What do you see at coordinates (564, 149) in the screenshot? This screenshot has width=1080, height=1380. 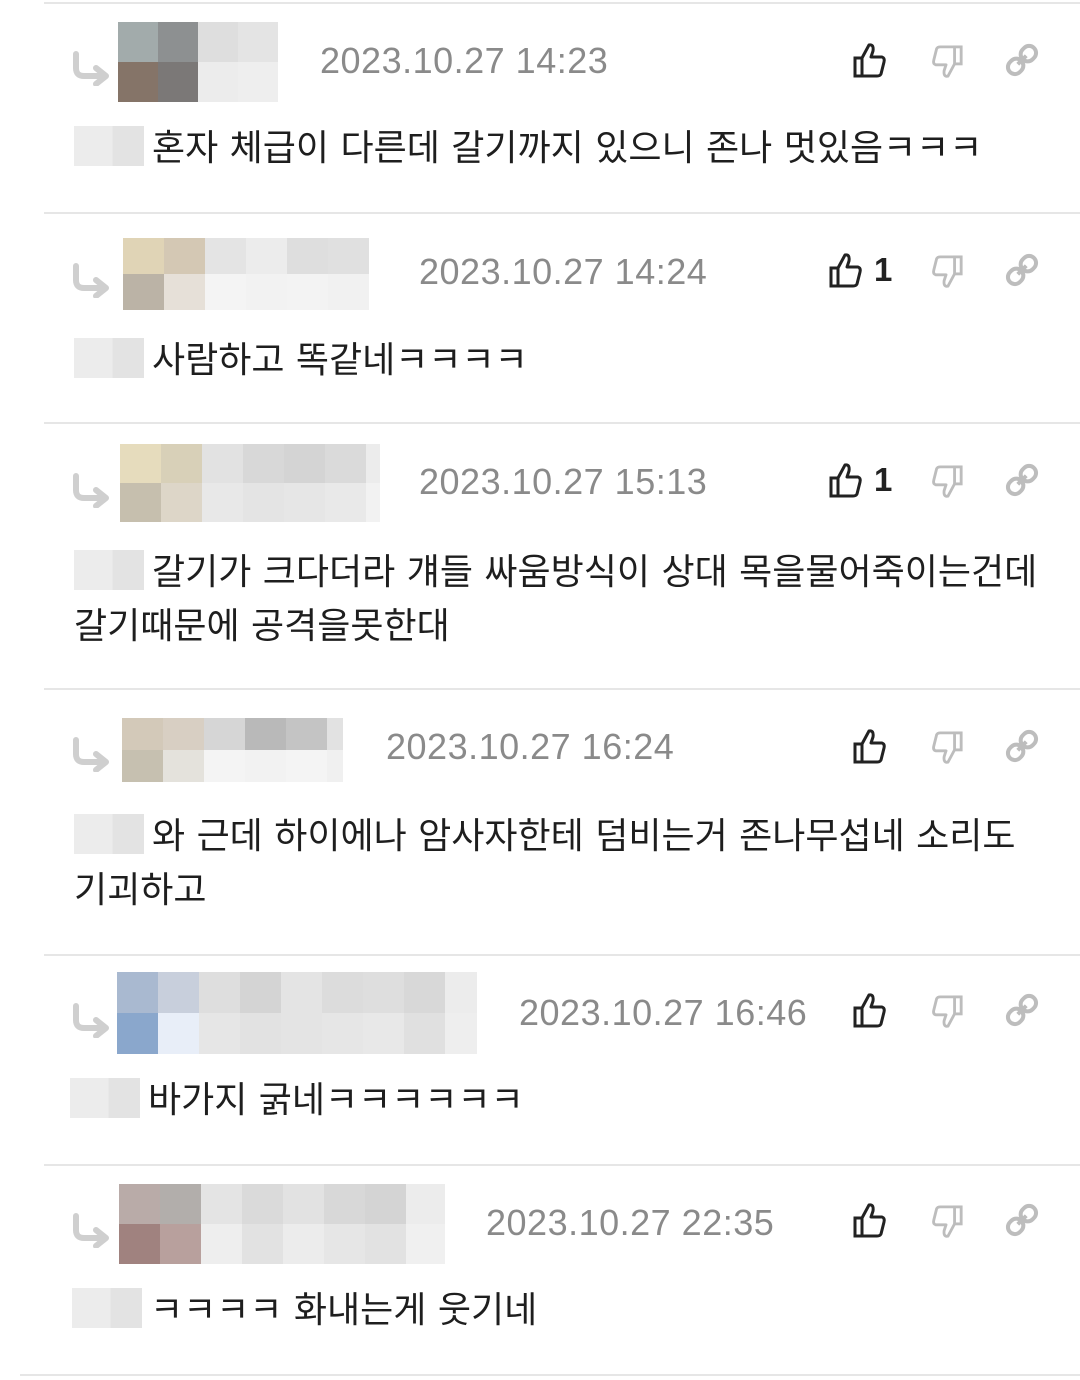 I see `comment-text: 혼자 체급이 다른데 갈기까지 있으니 존나 멋있음ㅋㅋㅋ` at bounding box center [564, 149].